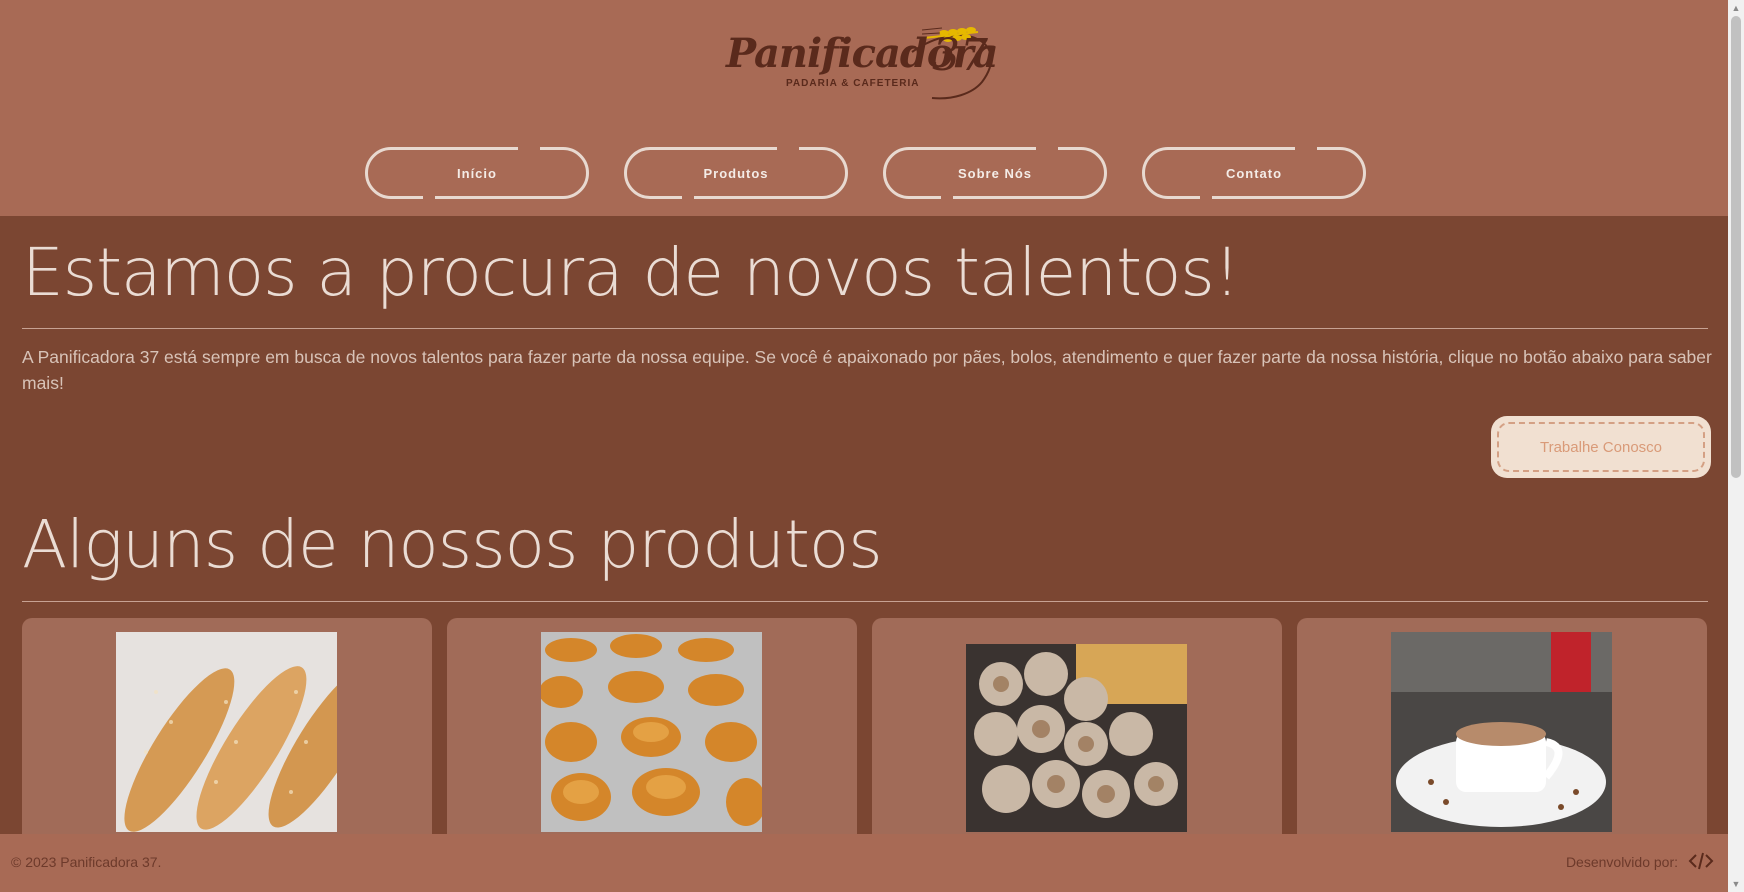 The image size is (1744, 892). I want to click on nav-label: Contato, so click(1254, 173).